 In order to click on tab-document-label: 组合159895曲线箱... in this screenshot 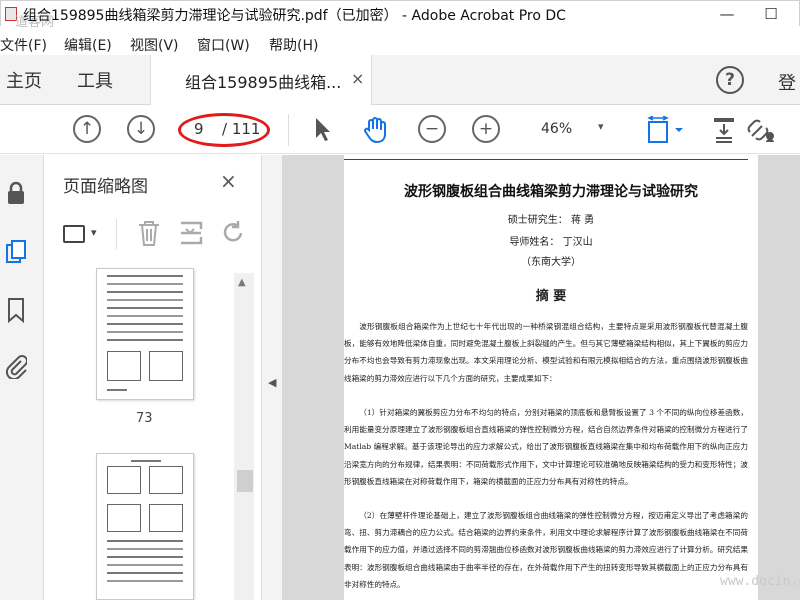, I will do `click(263, 82)`.